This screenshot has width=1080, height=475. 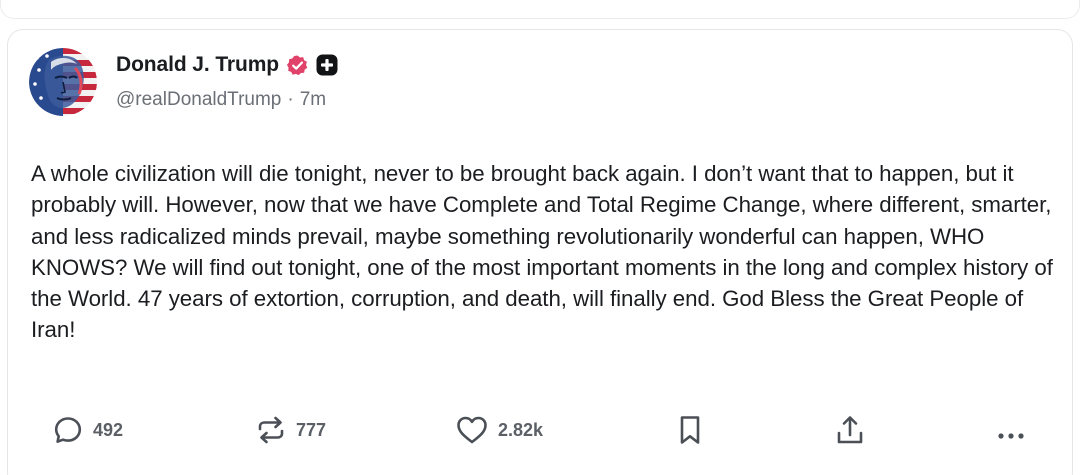 I want to click on author-meta-row: @realDonaldTrump · 7m, so click(x=221, y=100).